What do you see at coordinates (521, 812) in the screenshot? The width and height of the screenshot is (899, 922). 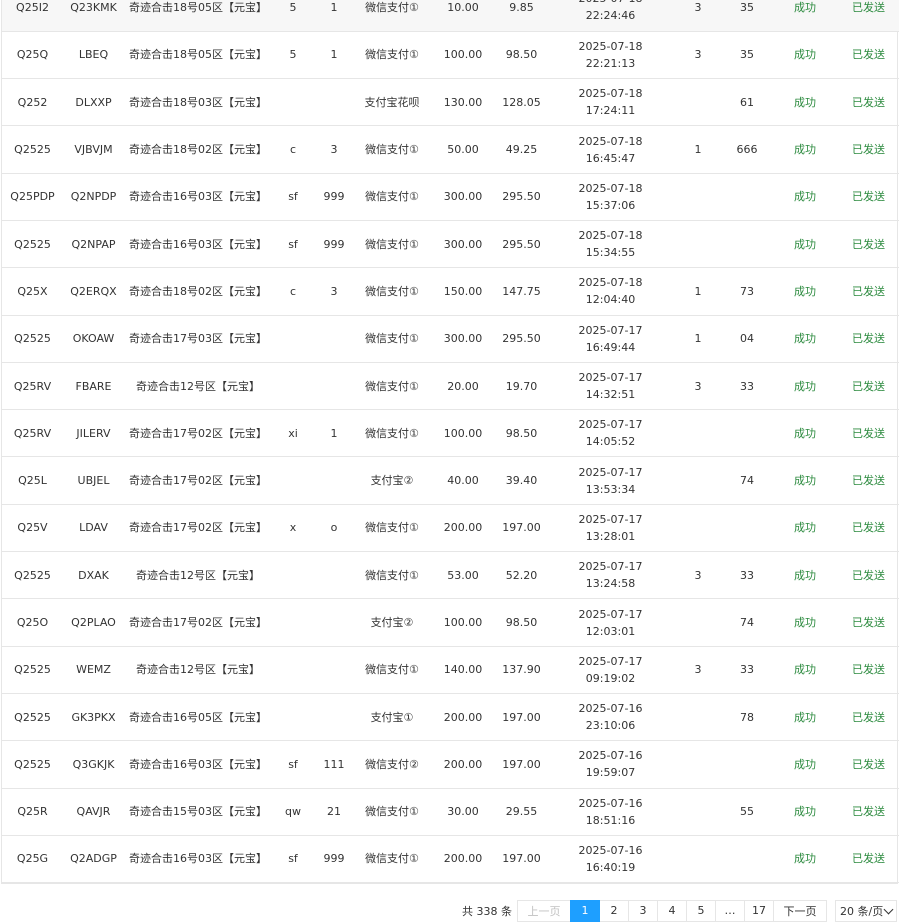 I see `received-amount: 29.55` at bounding box center [521, 812].